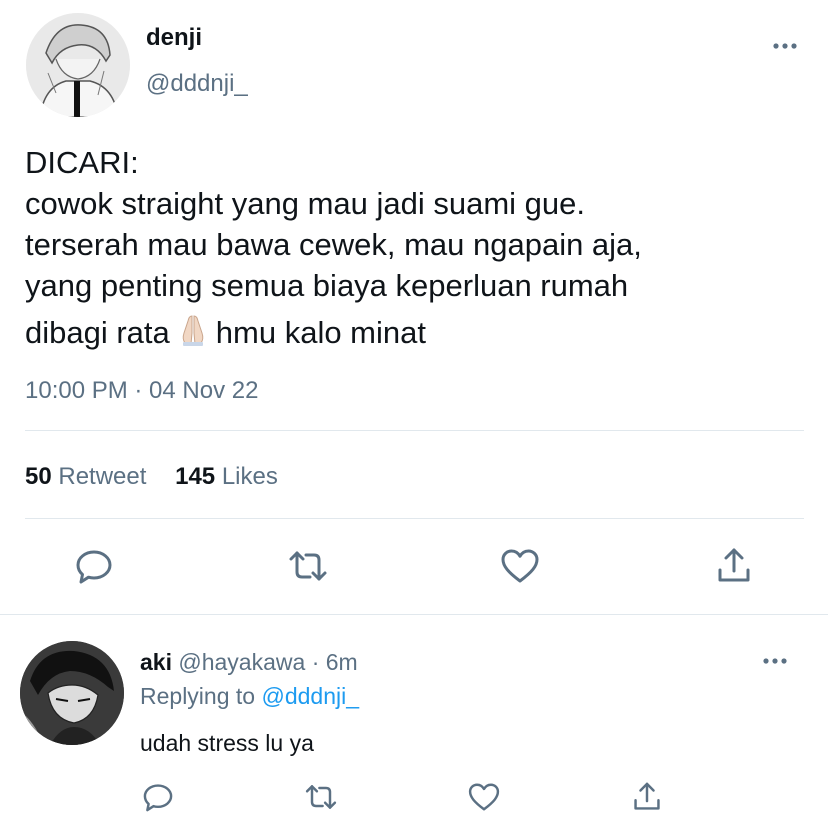 This screenshot has width=828, height=825. I want to click on reply-author-name: aki, so click(156, 662).